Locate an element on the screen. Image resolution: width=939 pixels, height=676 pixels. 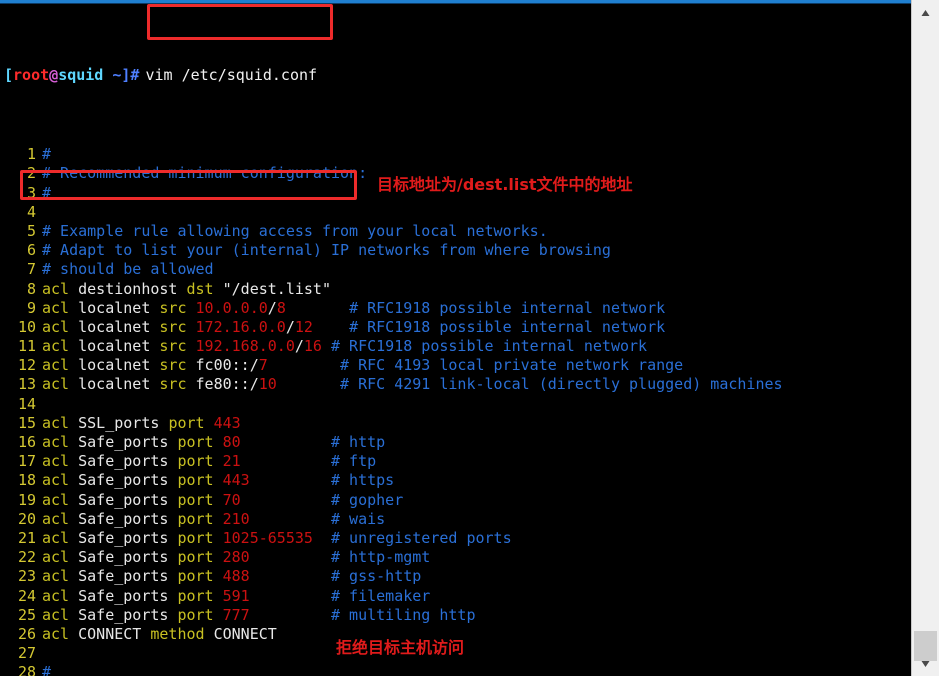
line-number: 8 is located at coordinates (31, 288).